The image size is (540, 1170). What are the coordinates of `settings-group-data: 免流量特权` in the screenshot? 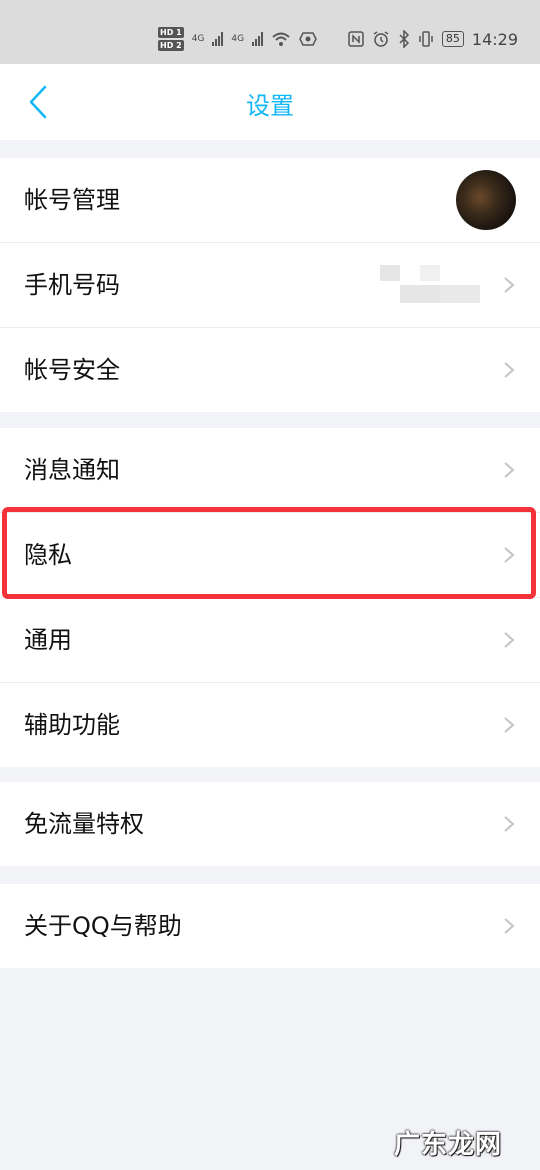 It's located at (270, 824).